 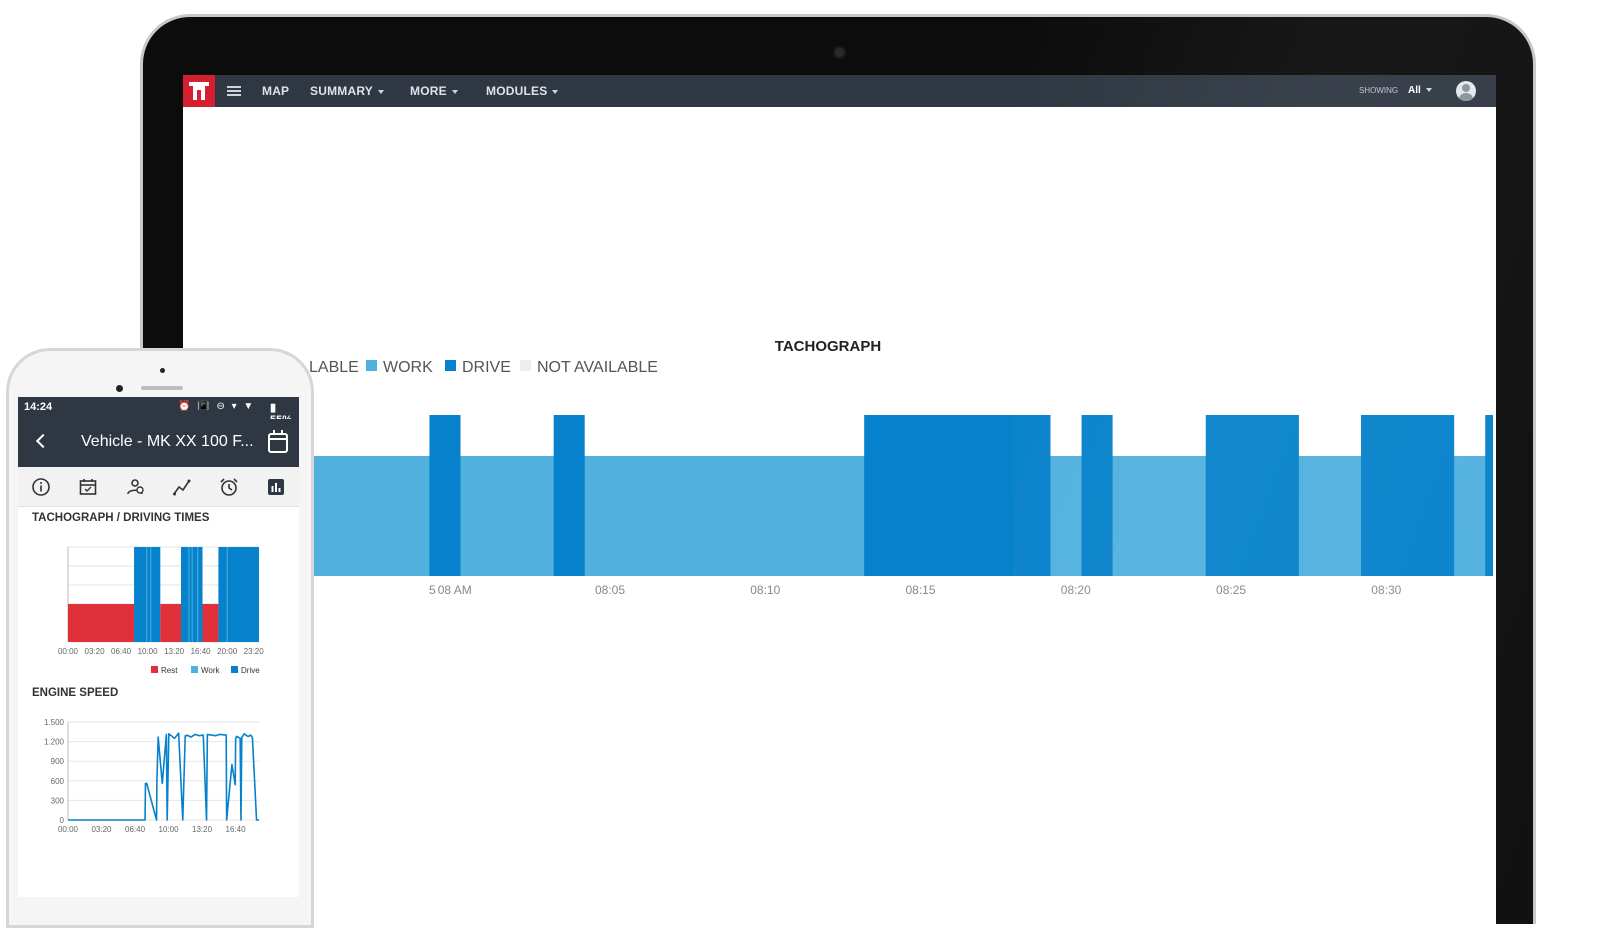 What do you see at coordinates (158, 487) in the screenshot?
I see `phone-icon-tabs` at bounding box center [158, 487].